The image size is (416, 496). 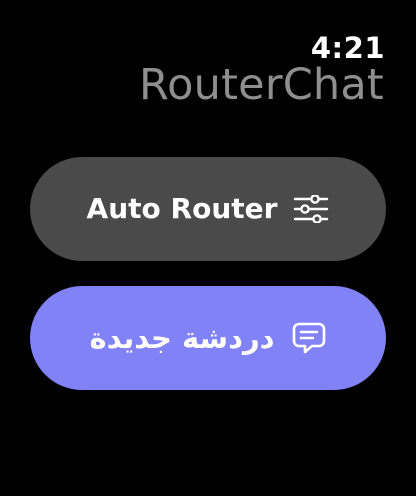 What do you see at coordinates (182, 208) in the screenshot?
I see `auto-router-label: Auto Router` at bounding box center [182, 208].